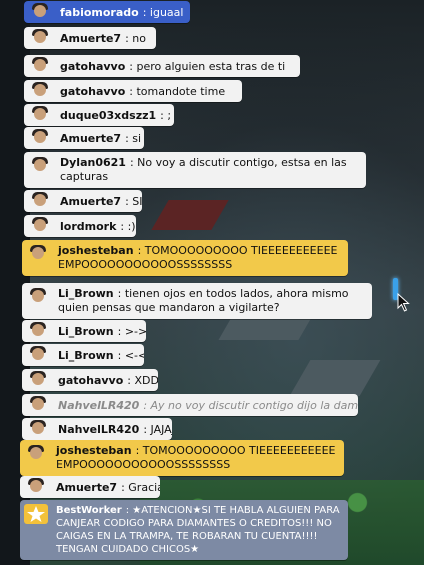 This screenshot has width=424, height=565. I want to click on chat-message: Li_Brown: <-<, so click(83, 355).